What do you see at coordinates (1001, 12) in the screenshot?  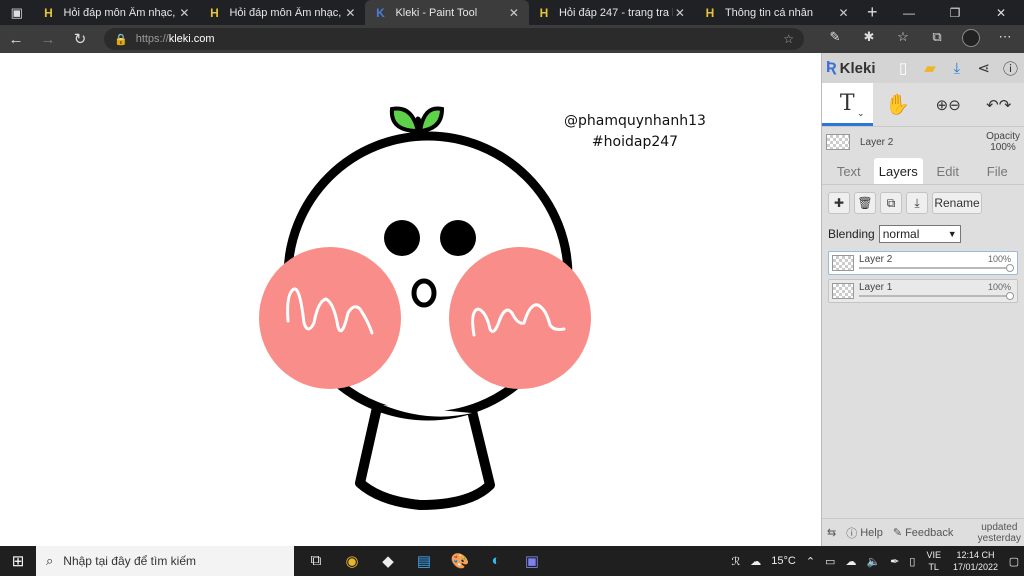 I see `close-window-icon: ✕` at bounding box center [1001, 12].